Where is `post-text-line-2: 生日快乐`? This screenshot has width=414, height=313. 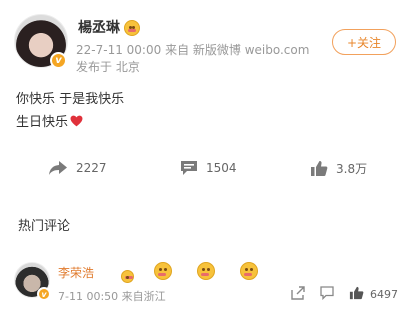
post-text-line-2: 生日快乐 is located at coordinates (49, 120).